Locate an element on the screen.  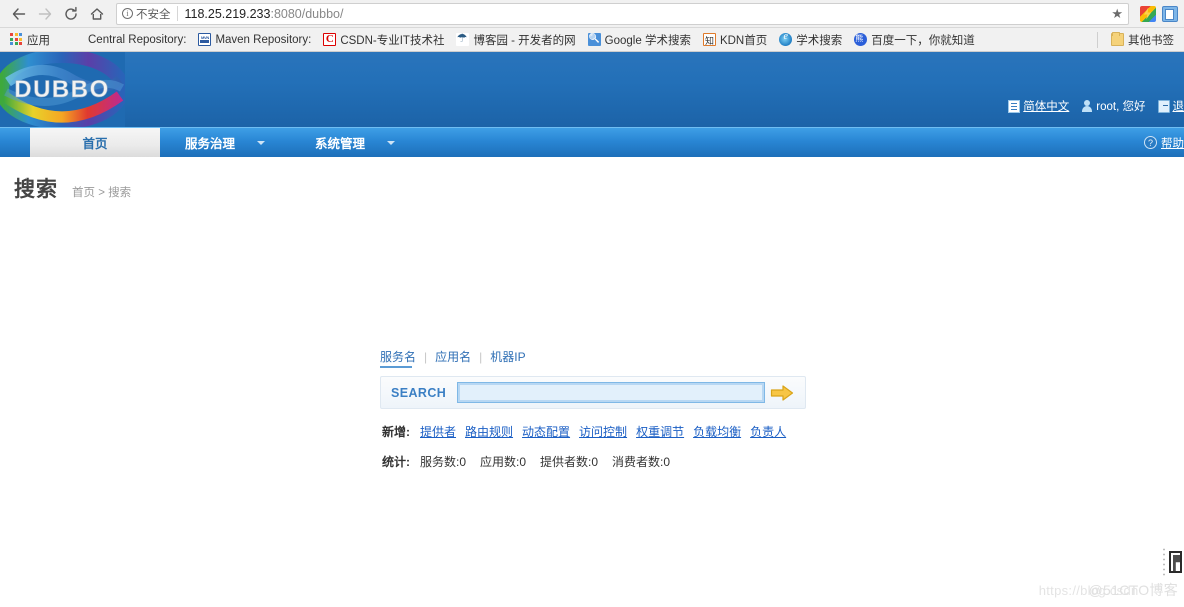
security-indicator: i 不安全 is located at coordinates (149, 14).